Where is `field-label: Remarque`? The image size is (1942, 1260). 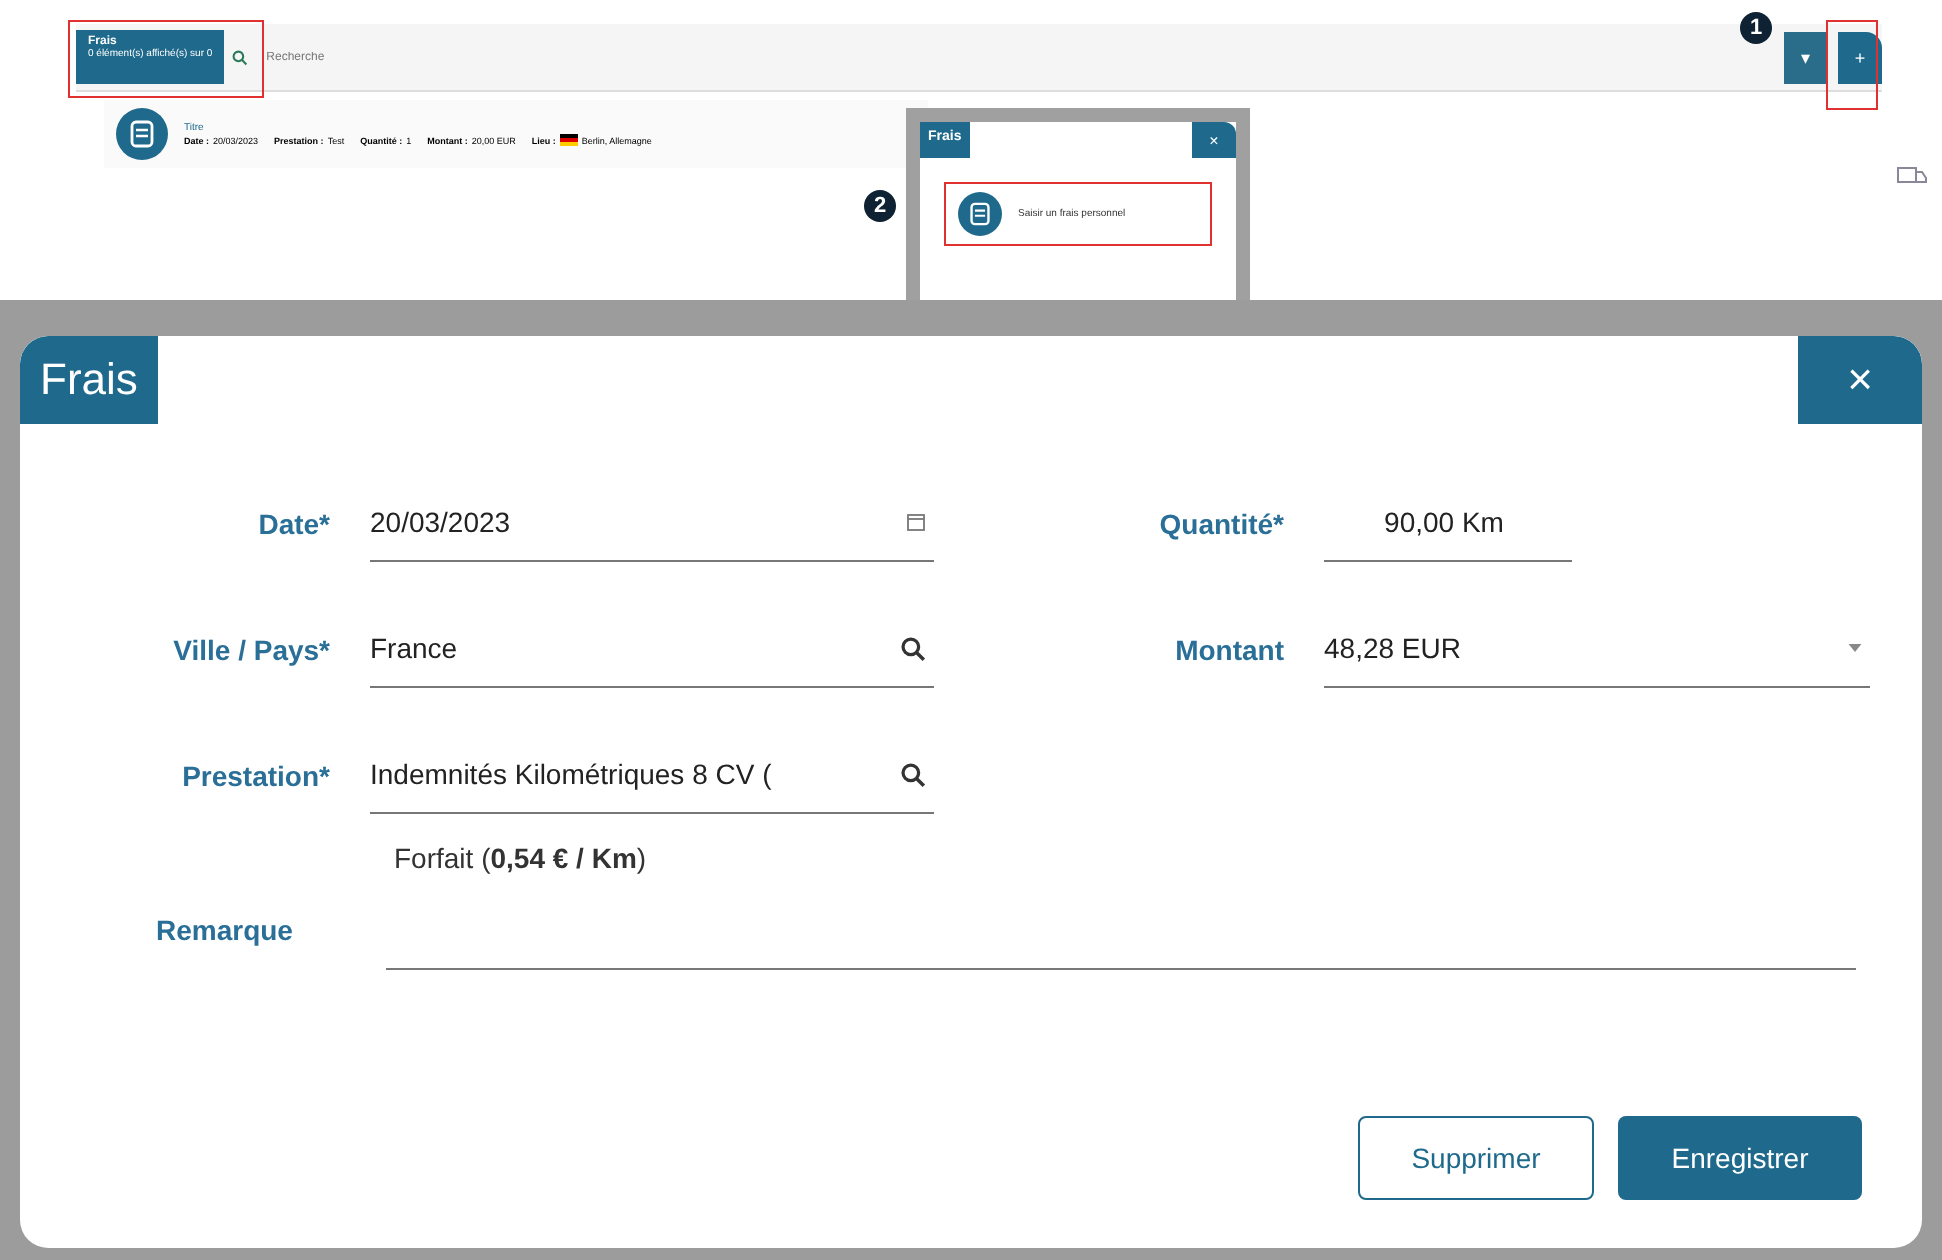
field-label: Remarque is located at coordinates (224, 930).